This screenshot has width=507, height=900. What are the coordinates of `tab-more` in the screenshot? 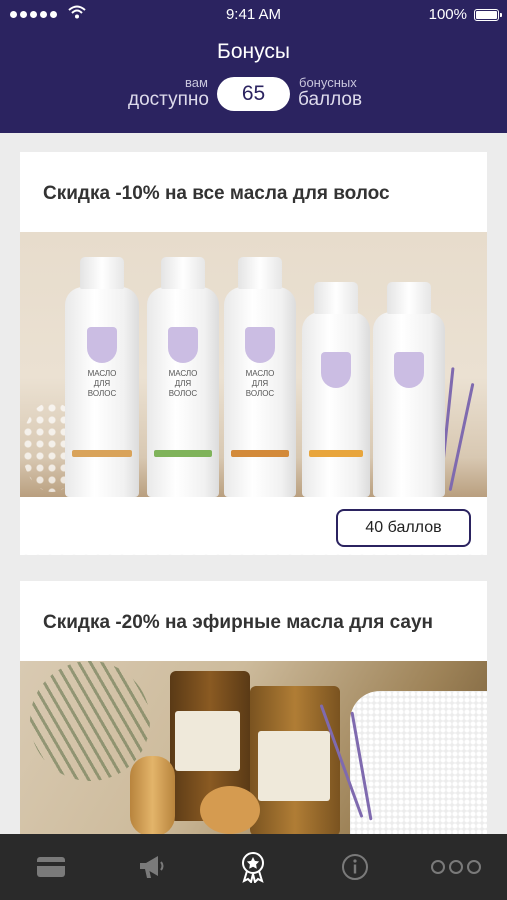 It's located at (456, 867).